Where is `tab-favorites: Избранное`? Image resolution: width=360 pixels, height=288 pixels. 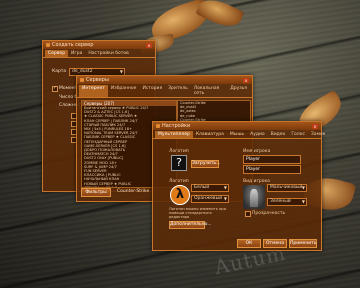
tab-favorites: Избранное is located at coordinates (124, 91).